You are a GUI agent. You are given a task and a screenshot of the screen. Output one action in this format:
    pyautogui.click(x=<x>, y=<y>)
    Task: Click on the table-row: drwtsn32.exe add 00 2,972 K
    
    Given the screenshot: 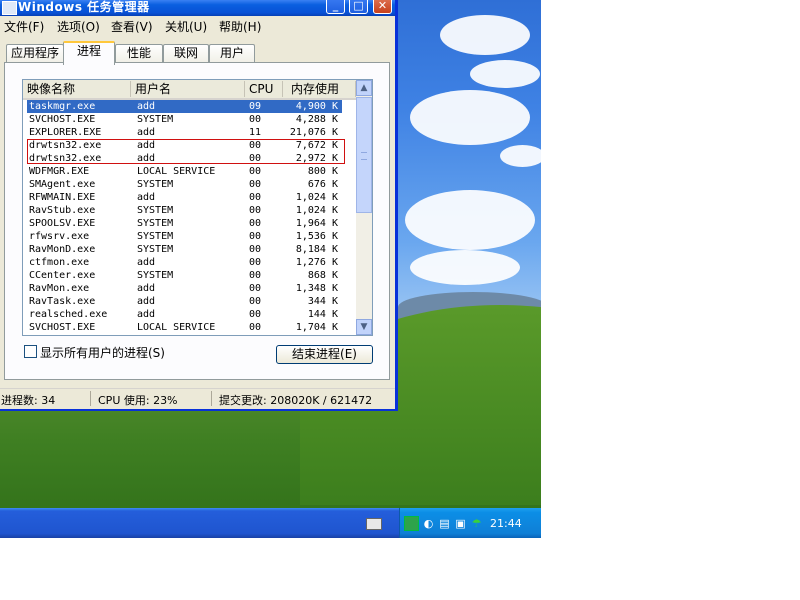 What is the action you would take?
    pyautogui.click(x=184, y=158)
    